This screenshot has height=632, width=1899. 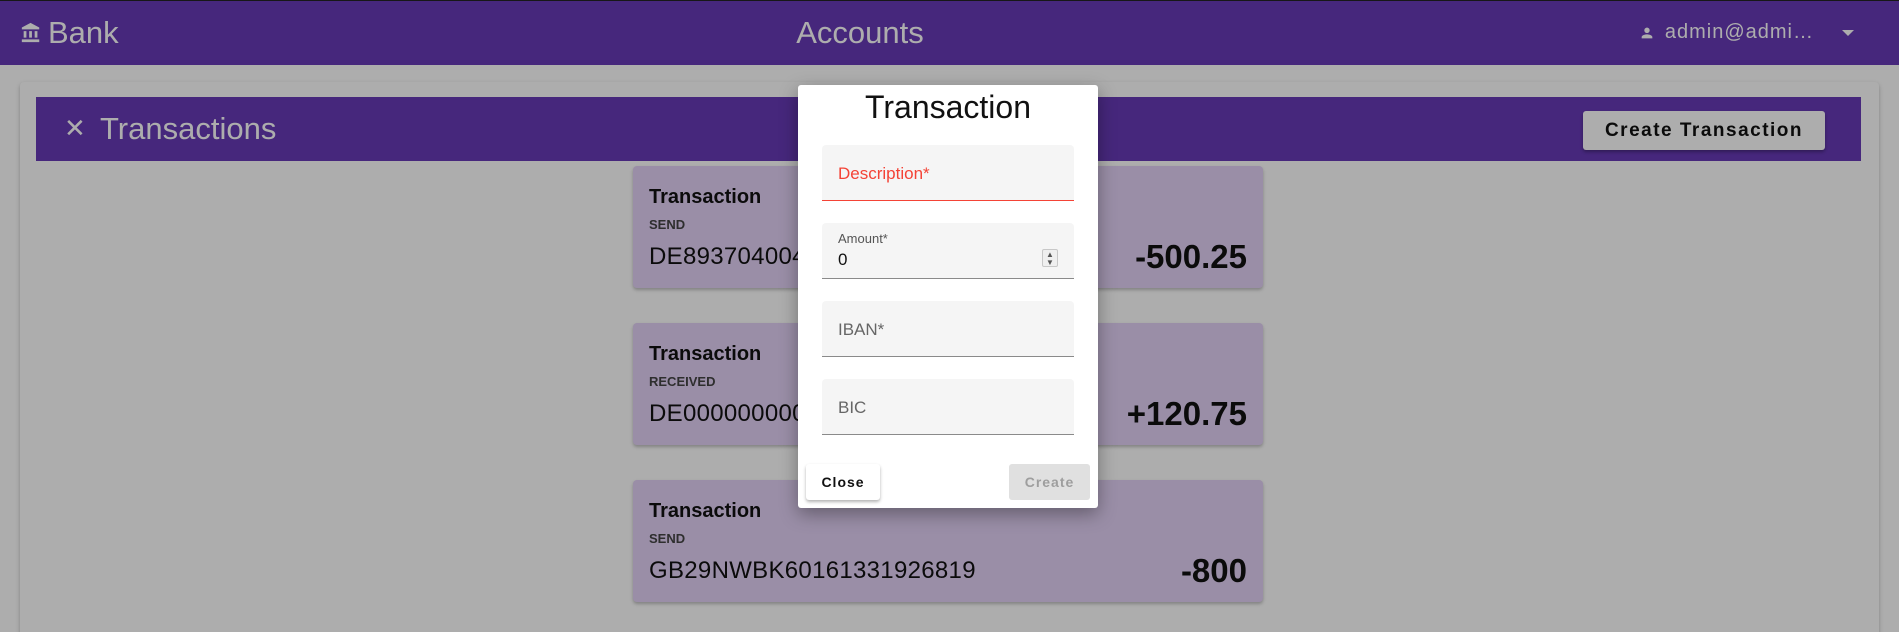 What do you see at coordinates (863, 238) in the screenshot?
I see `amount-label: Amount*` at bounding box center [863, 238].